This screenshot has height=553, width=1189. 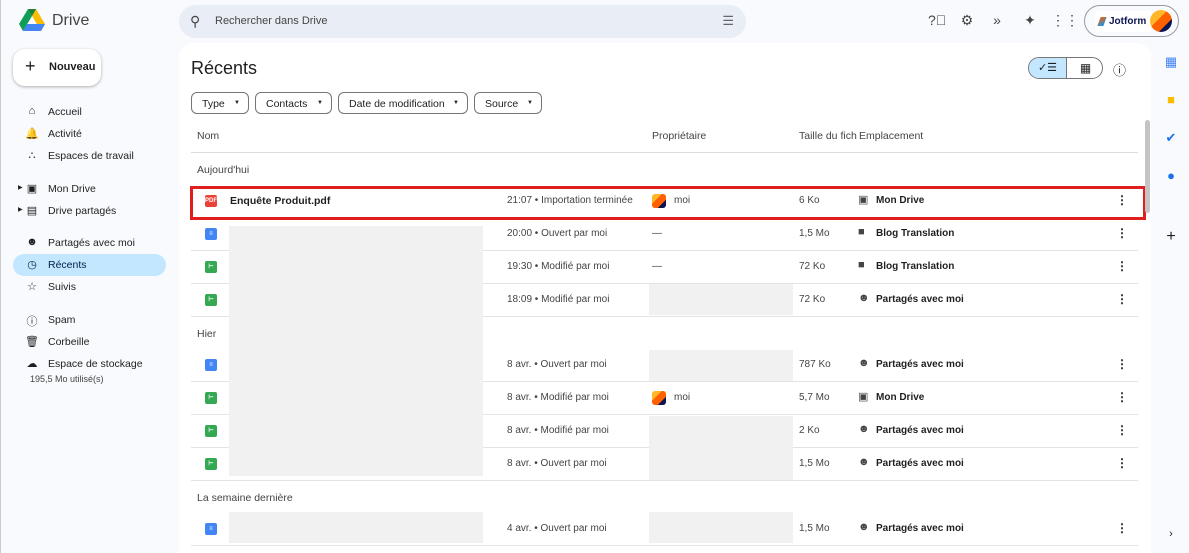 What do you see at coordinates (30, 66) in the screenshot?
I see `plus-icon: +` at bounding box center [30, 66].